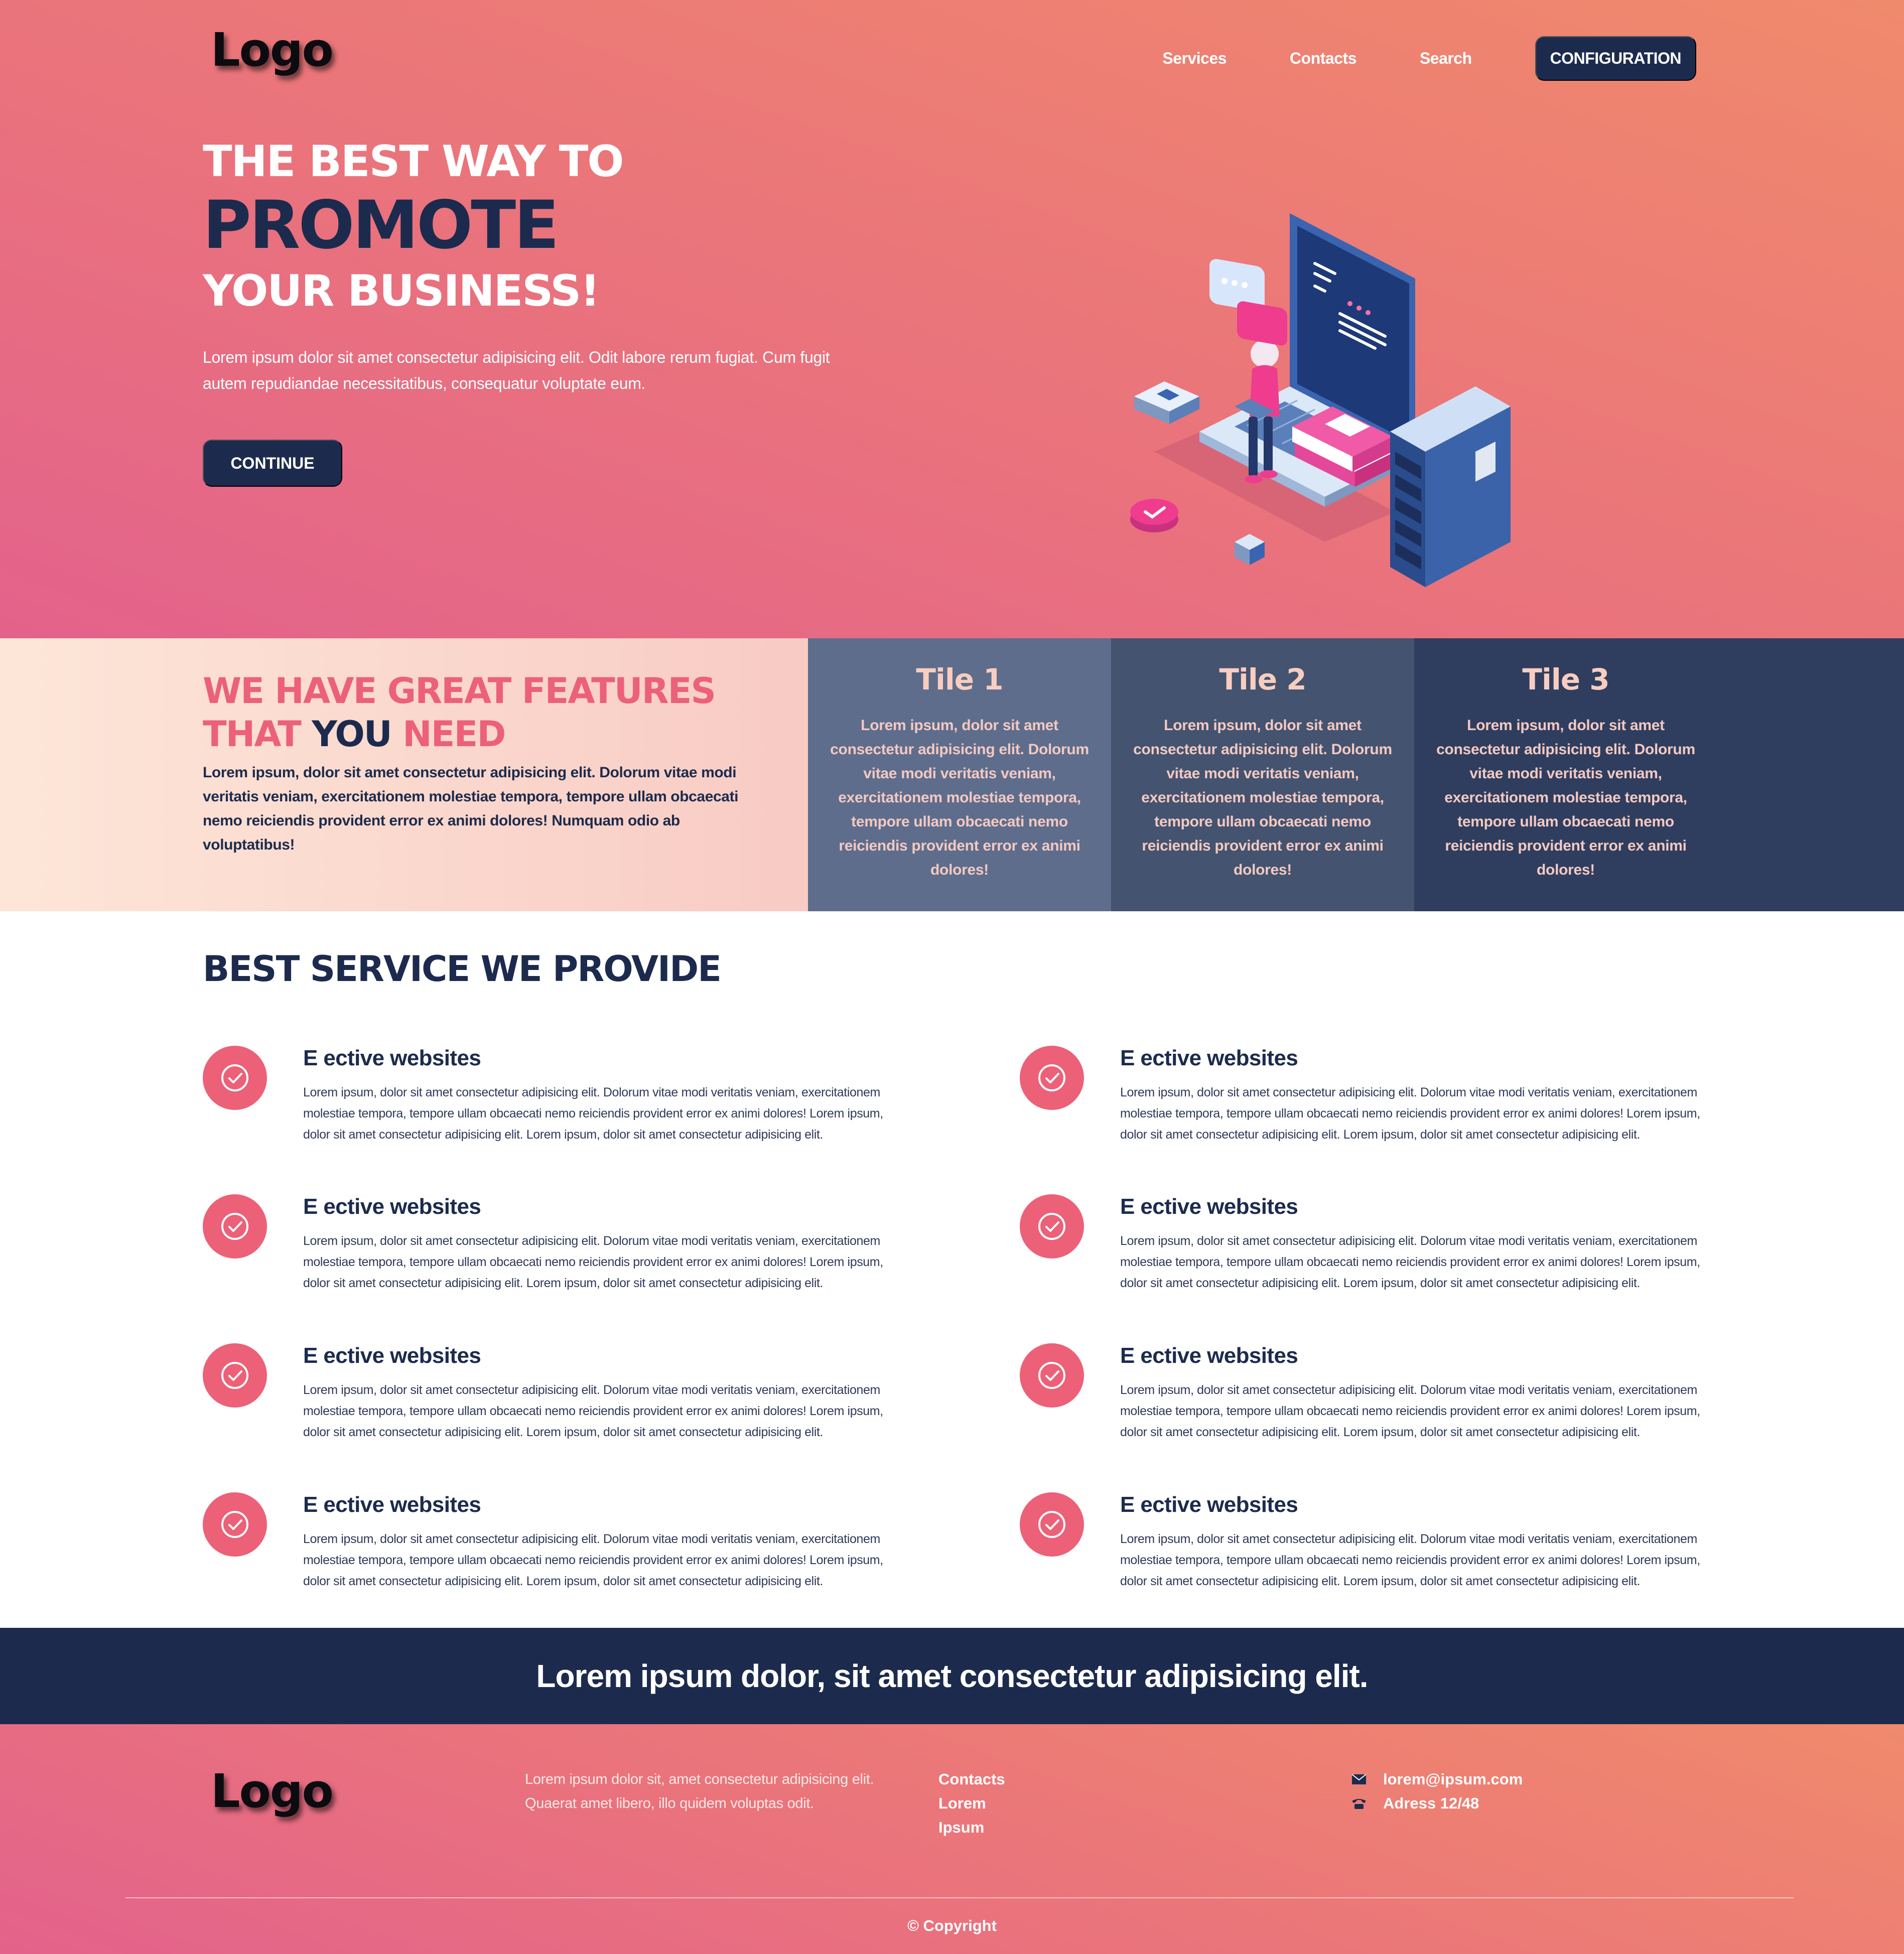 The height and width of the screenshot is (1954, 1904). I want to click on footer-link-lorem: Lorem, so click(971, 1803).